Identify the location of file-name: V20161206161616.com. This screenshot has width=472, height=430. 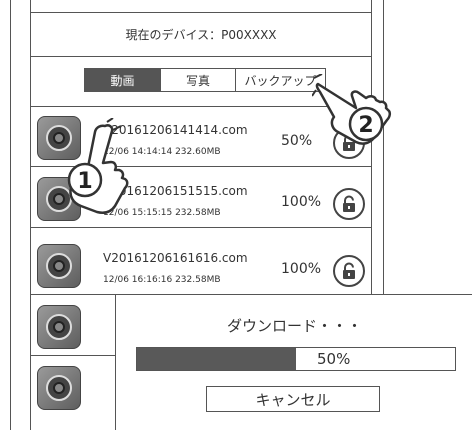
(175, 258).